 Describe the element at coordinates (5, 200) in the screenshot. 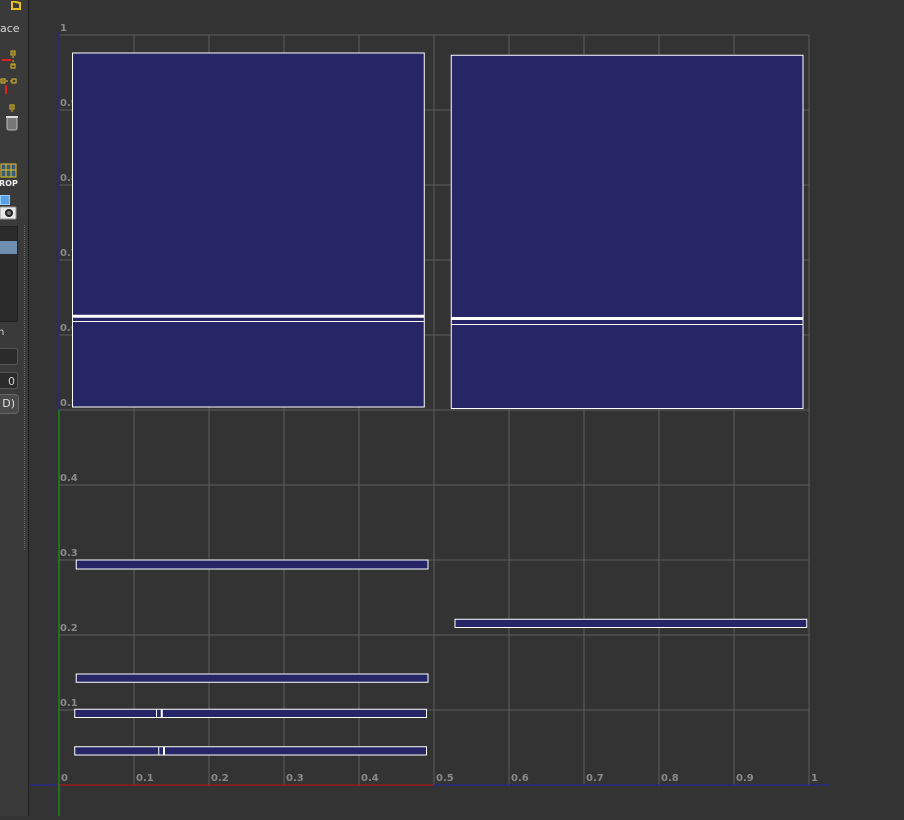

I see `checker-icon` at that location.